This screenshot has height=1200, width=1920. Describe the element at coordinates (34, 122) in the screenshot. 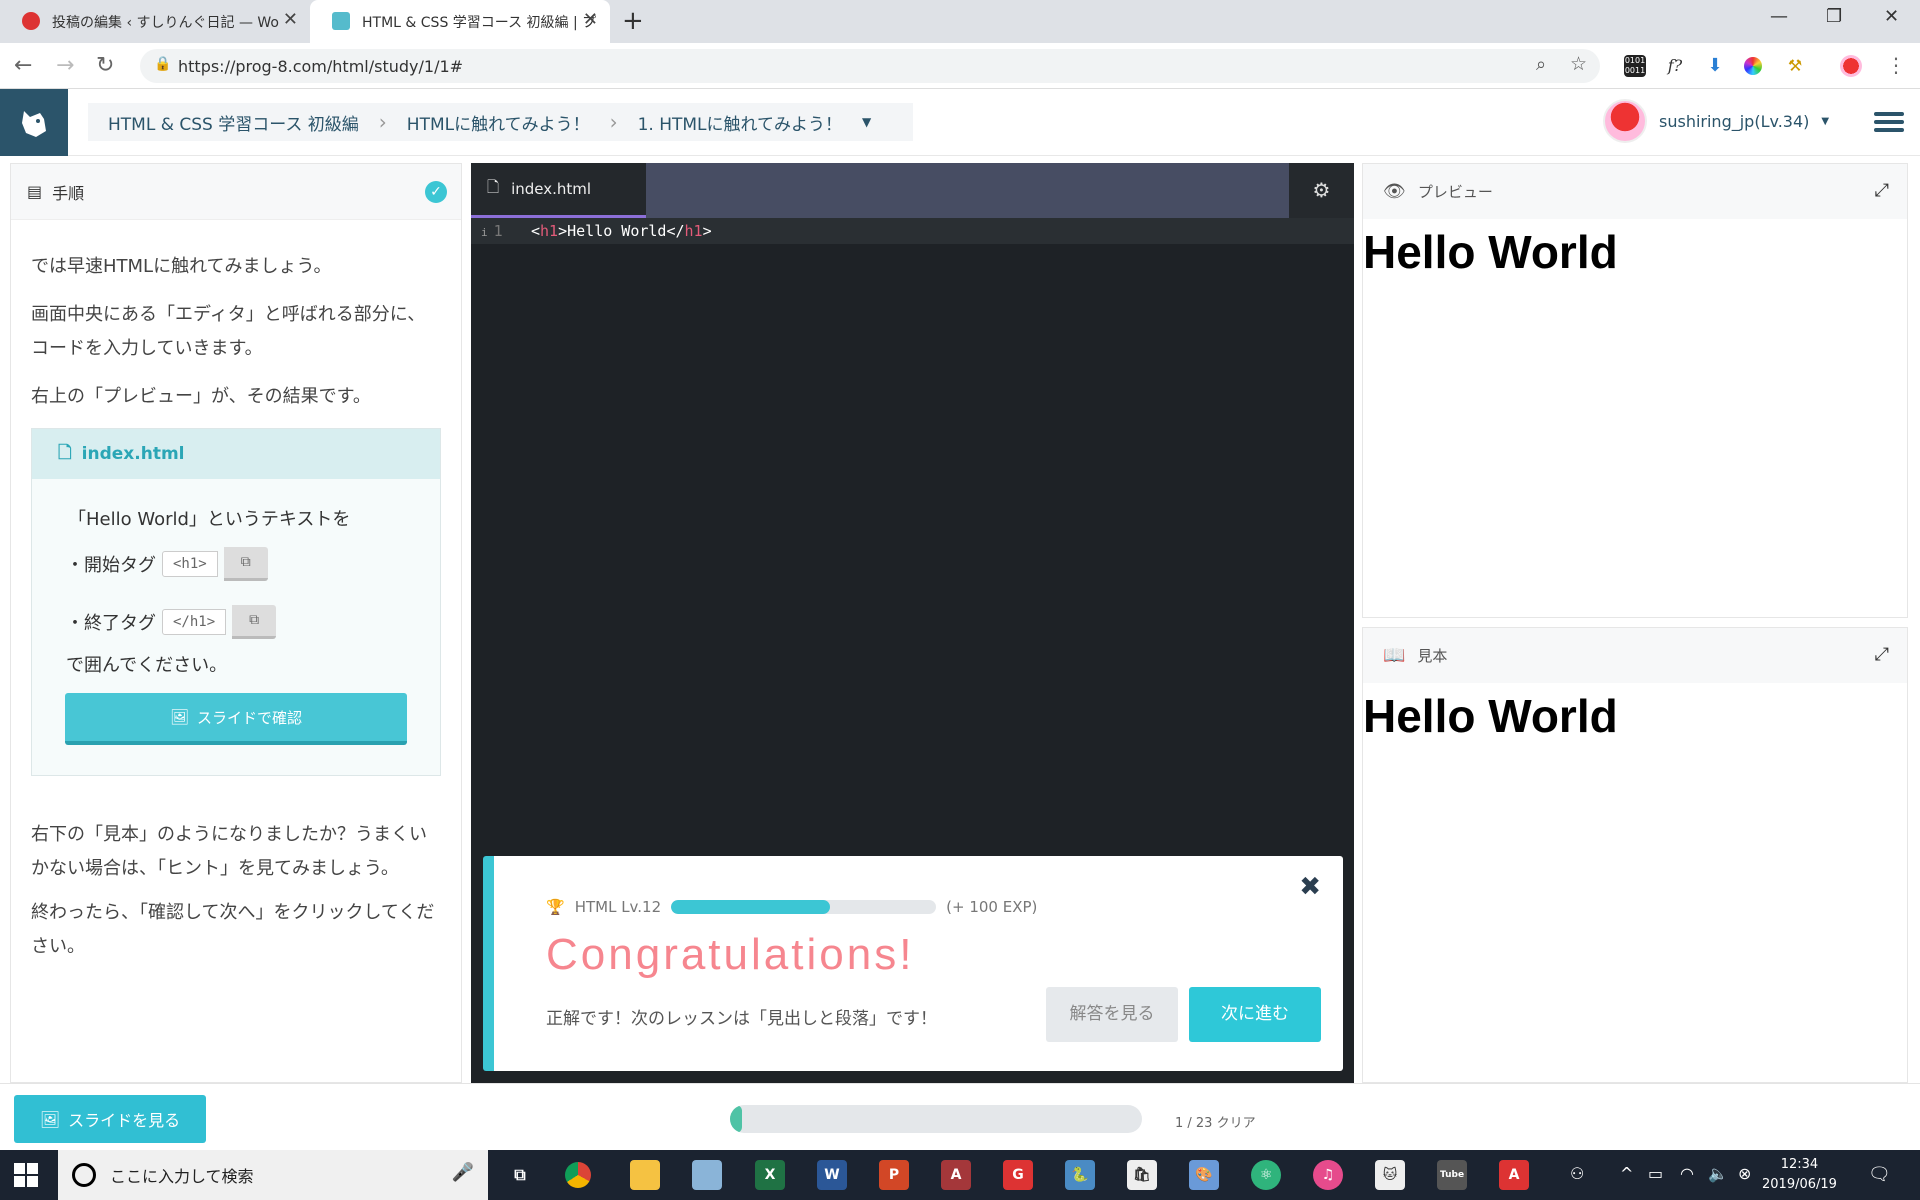

I see `logo-icon` at that location.